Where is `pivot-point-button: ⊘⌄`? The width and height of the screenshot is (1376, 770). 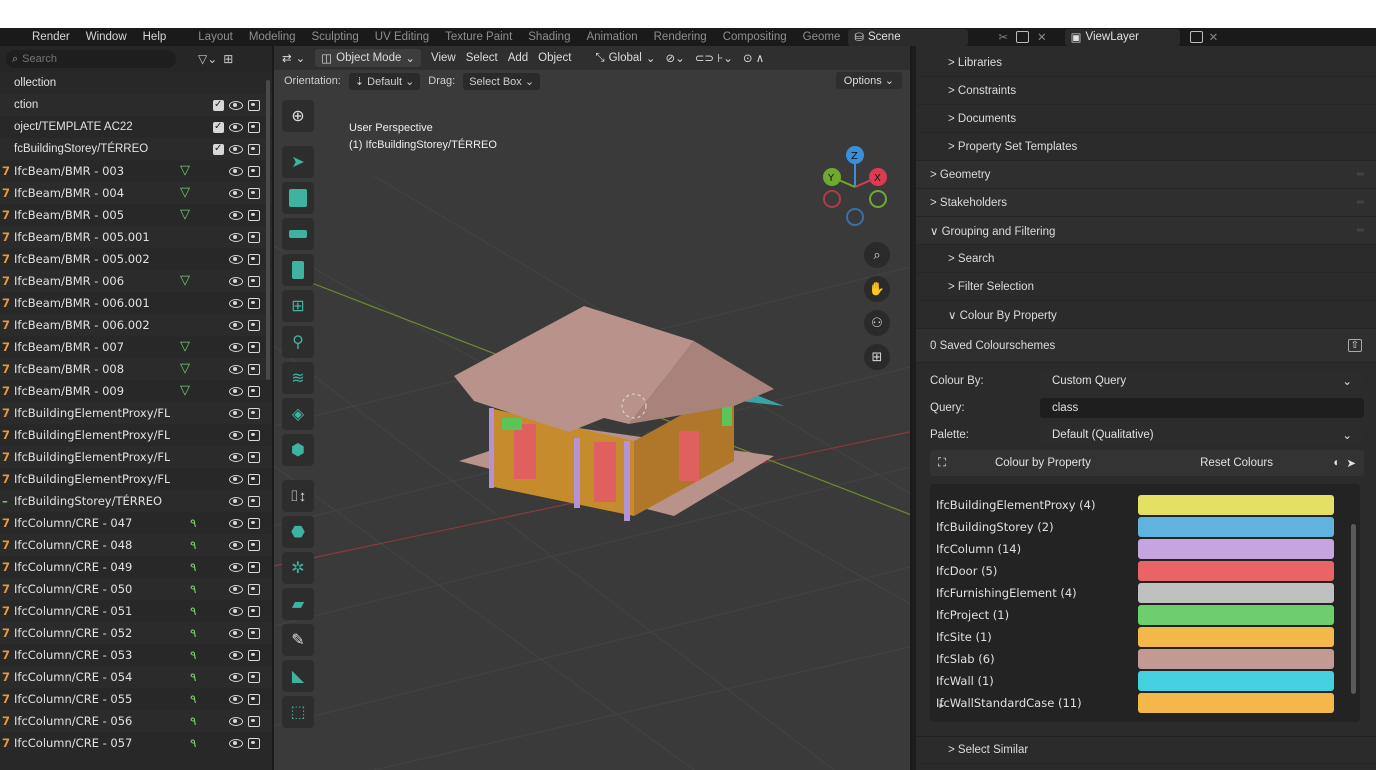 pivot-point-button: ⊘⌄ is located at coordinates (675, 58).